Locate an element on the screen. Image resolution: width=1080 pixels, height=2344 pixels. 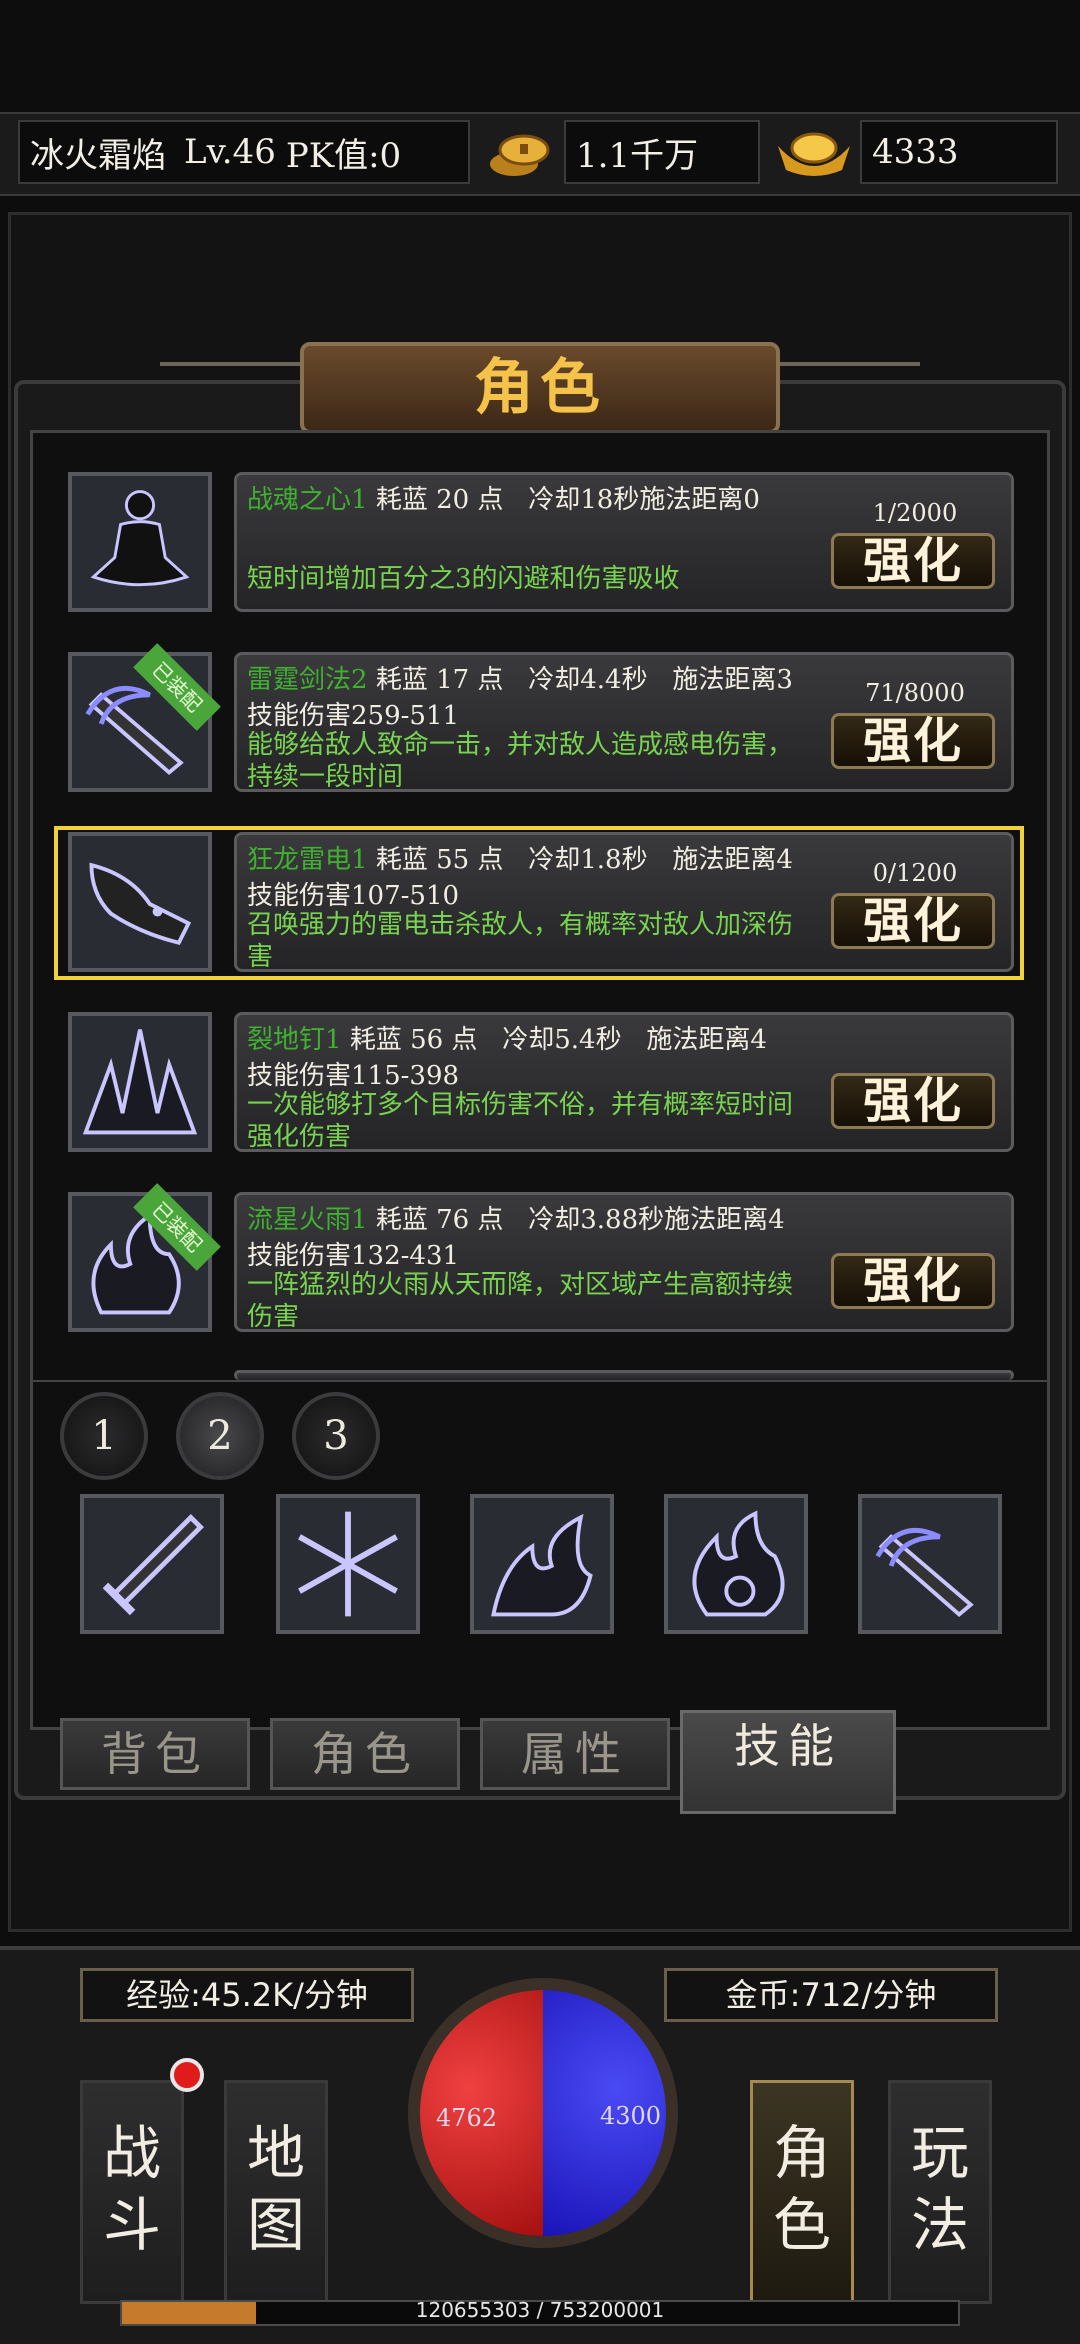
exp-text: 120655303 / 753200001 is located at coordinates (540, 2310).